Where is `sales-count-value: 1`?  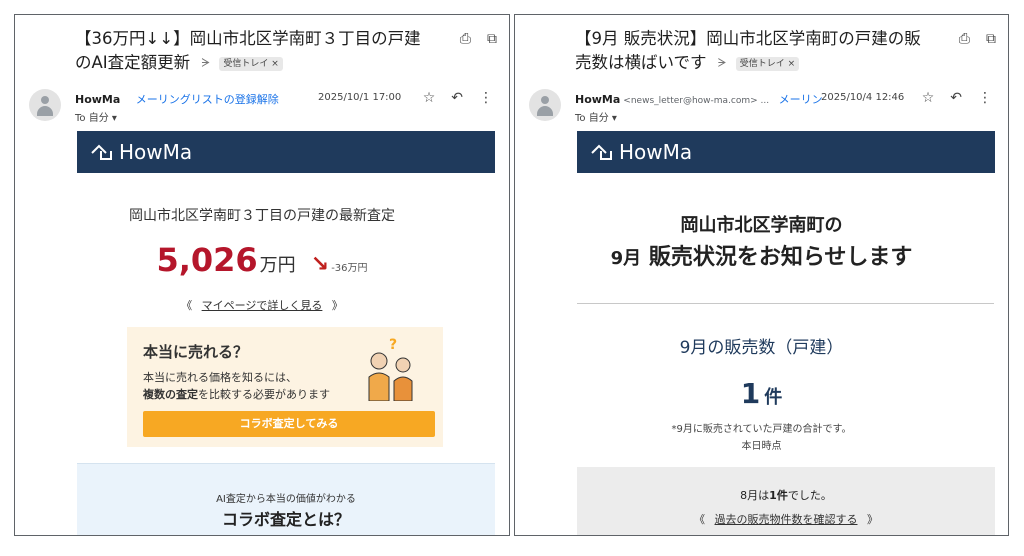 sales-count-value: 1 is located at coordinates (750, 393).